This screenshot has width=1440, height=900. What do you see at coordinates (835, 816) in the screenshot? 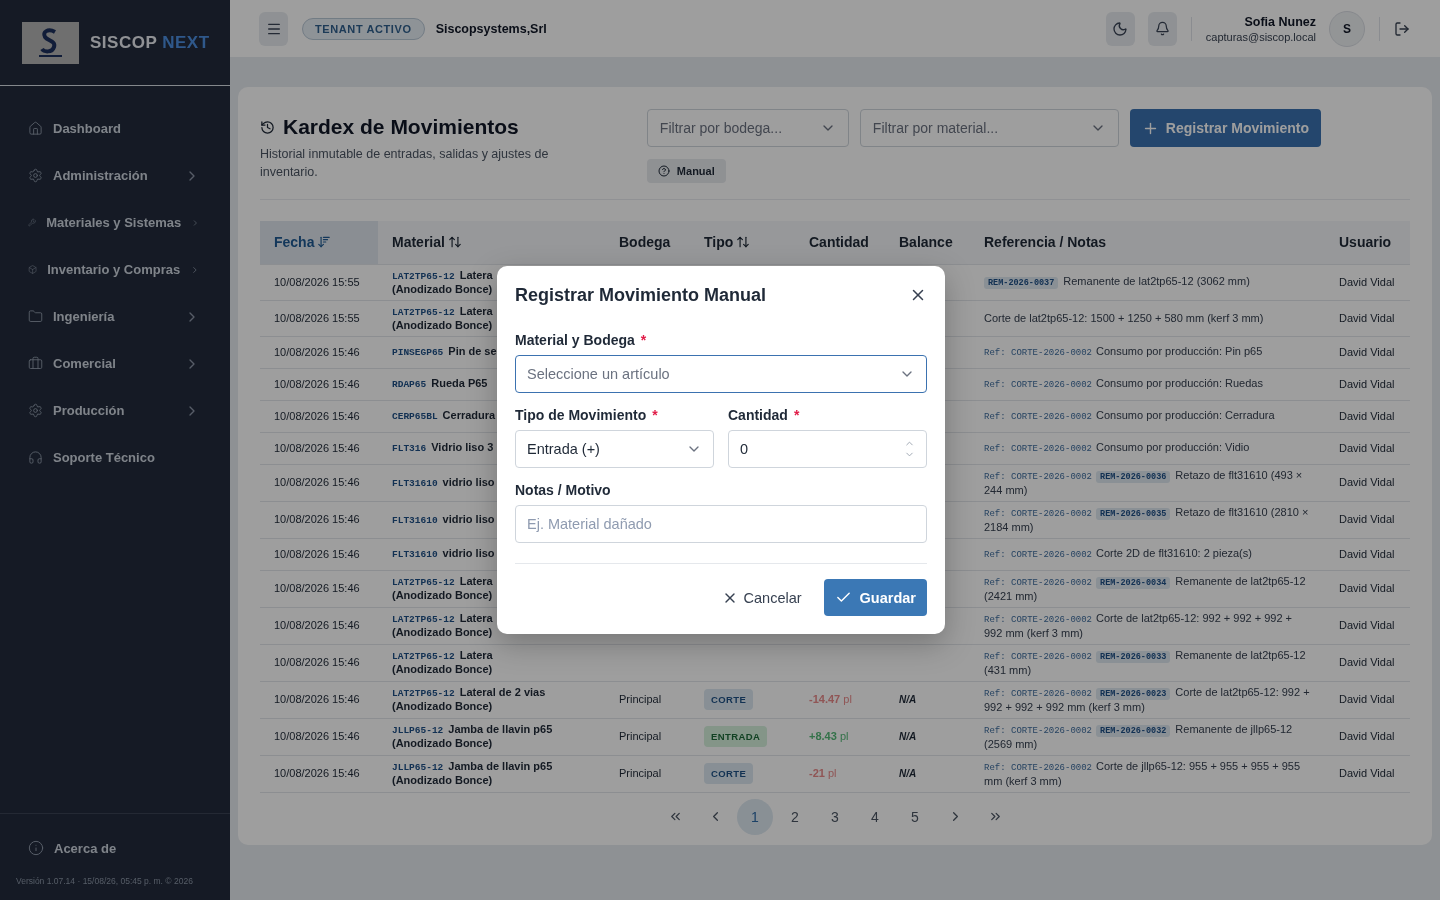
I see `page-button: 3` at bounding box center [835, 816].